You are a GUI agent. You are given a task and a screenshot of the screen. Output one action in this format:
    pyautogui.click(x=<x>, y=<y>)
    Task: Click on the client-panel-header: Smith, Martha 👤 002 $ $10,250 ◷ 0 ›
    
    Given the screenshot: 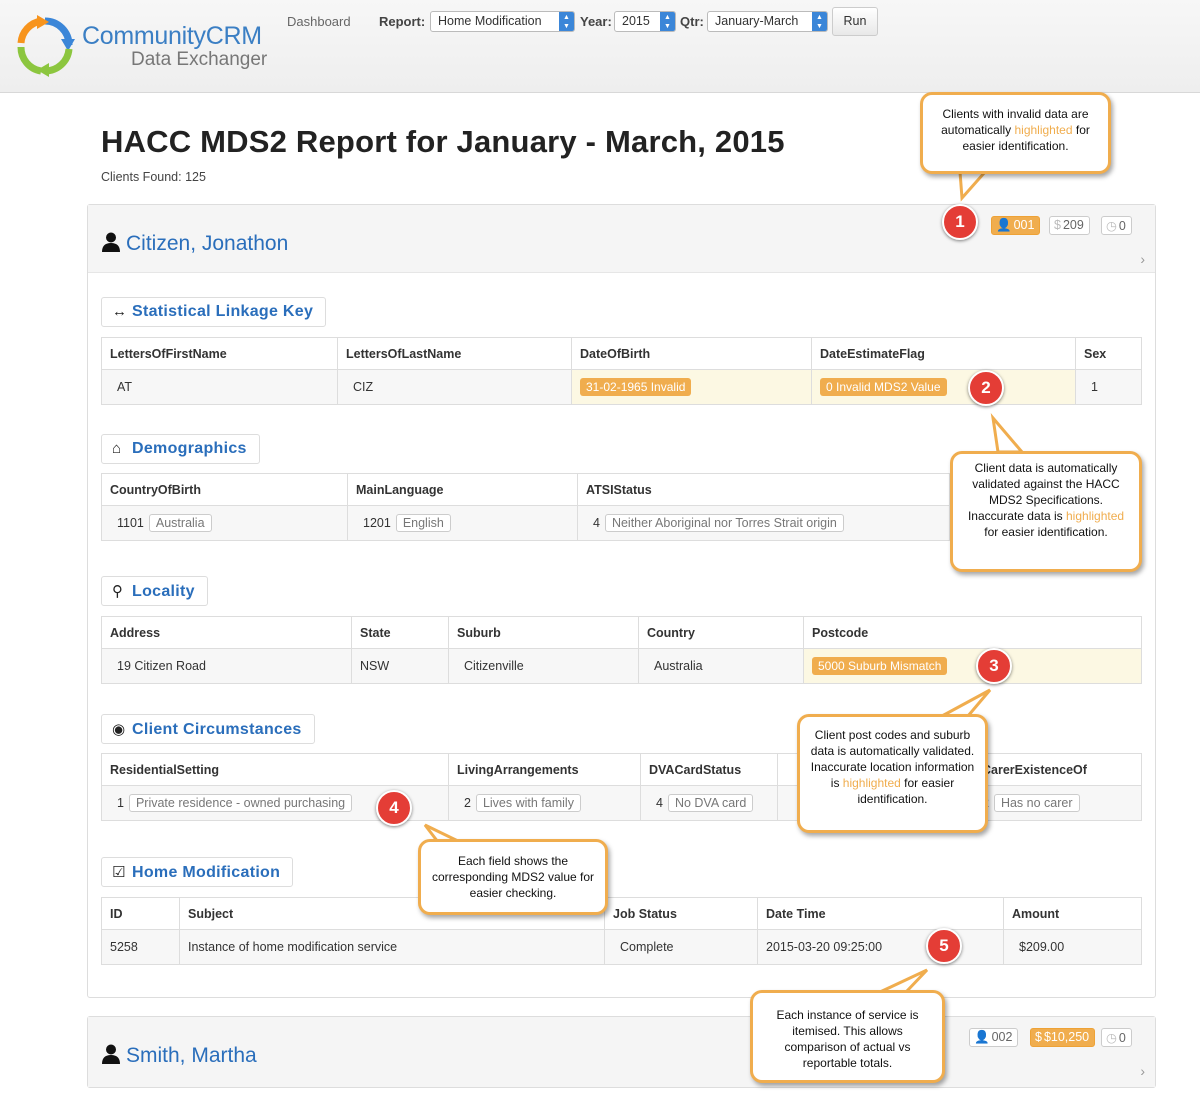 What is the action you would take?
    pyautogui.click(x=621, y=1052)
    